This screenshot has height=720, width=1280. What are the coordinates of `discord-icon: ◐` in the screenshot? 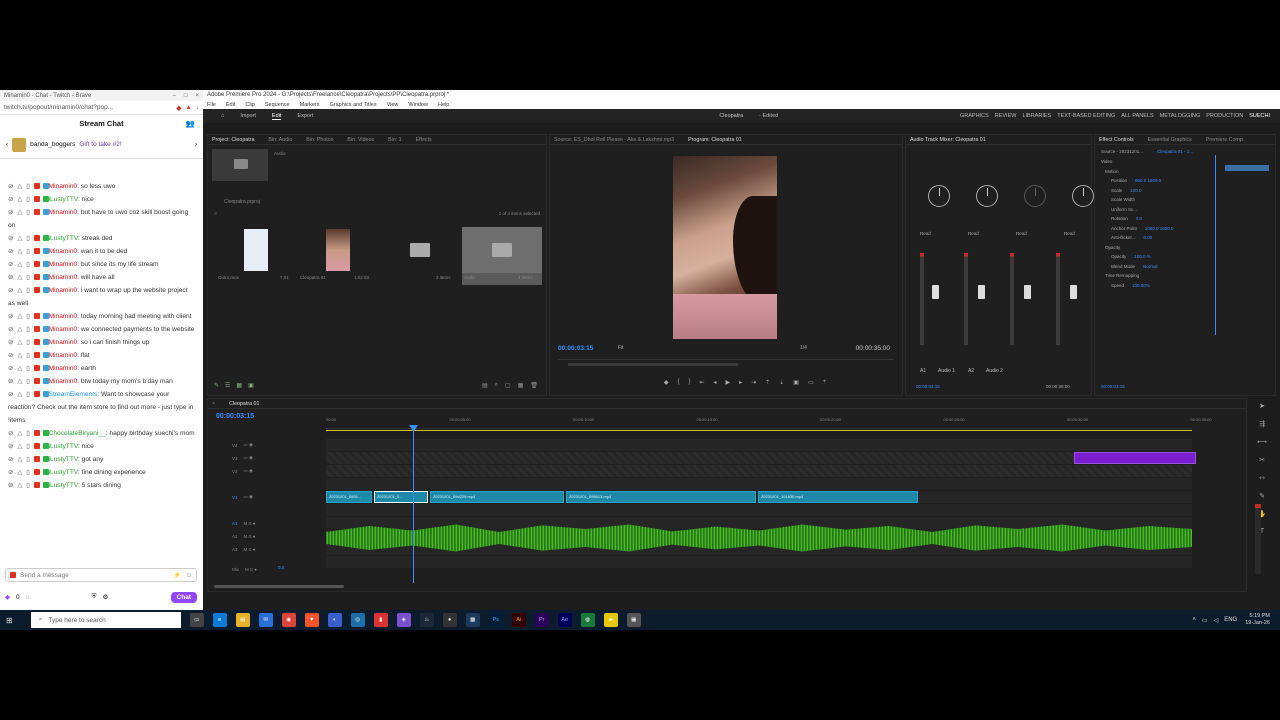 It's located at (334, 620).